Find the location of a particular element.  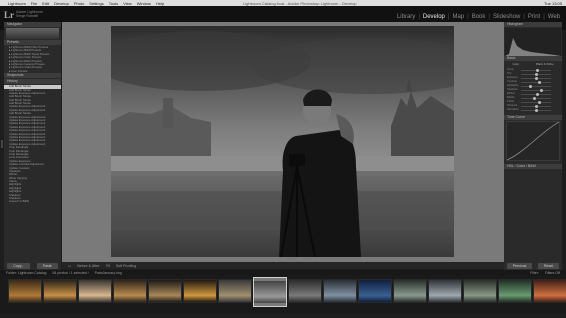

presets-header: Presets is located at coordinates (32, 42).